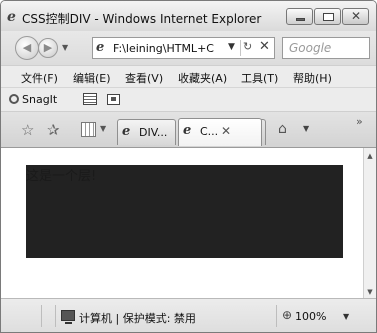 The height and width of the screenshot is (333, 377). I want to click on add-favorites-icon: ✰, so click(53, 130).